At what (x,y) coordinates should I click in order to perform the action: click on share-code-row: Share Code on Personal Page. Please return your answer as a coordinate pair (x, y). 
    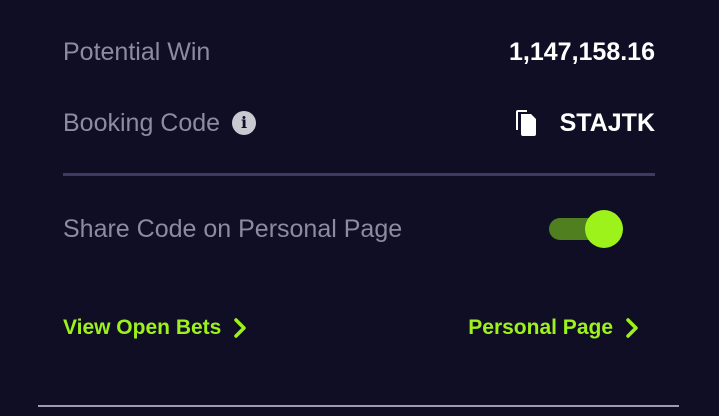
    Looking at the image, I should click on (359, 229).